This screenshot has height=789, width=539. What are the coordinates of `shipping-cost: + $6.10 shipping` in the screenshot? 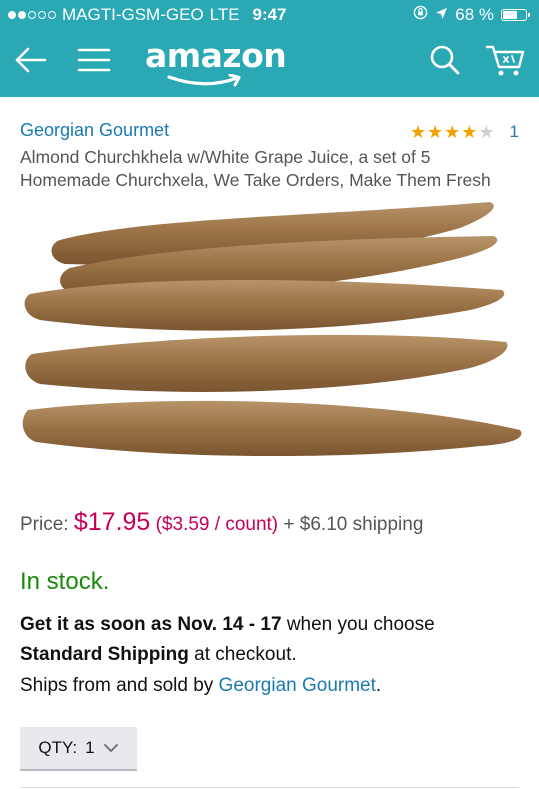 It's located at (353, 524).